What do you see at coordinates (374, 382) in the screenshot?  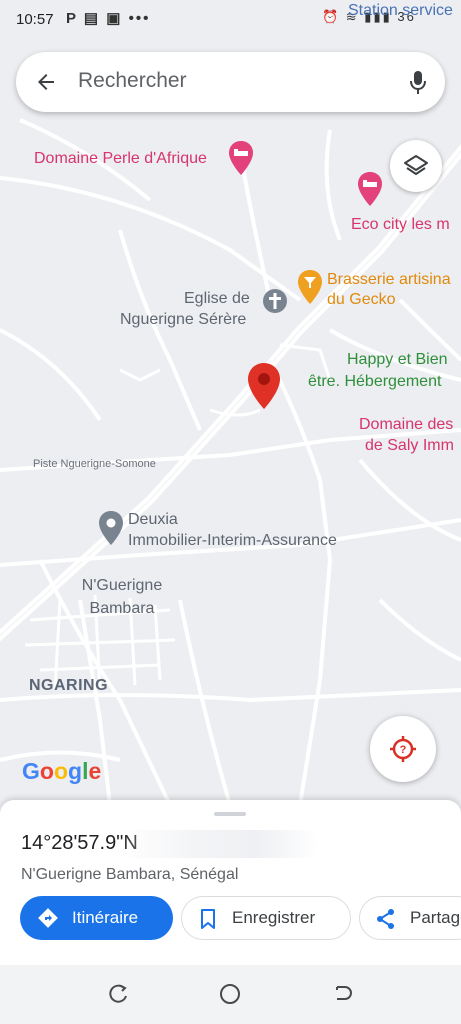 I see `poi-label-happy-line2: être. Hébergement` at bounding box center [374, 382].